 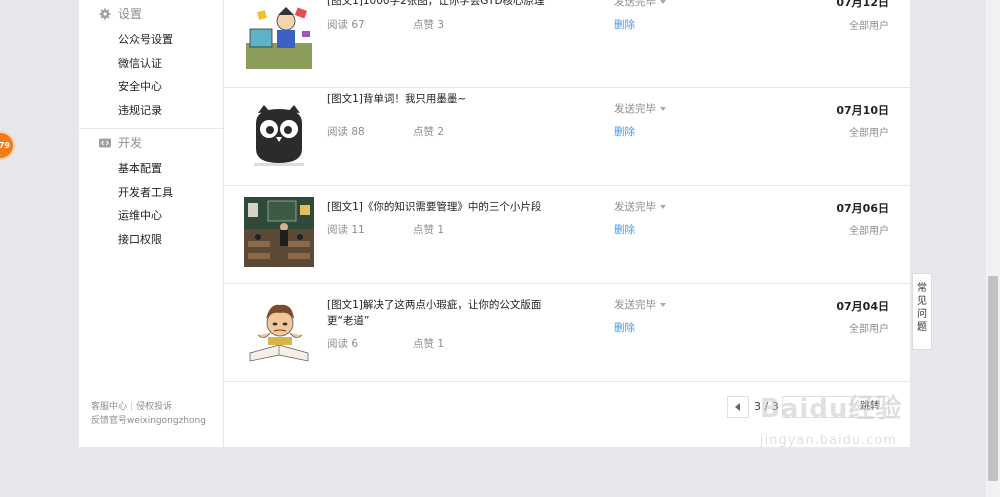 I want to click on read-count: 阅读 6, so click(x=343, y=344).